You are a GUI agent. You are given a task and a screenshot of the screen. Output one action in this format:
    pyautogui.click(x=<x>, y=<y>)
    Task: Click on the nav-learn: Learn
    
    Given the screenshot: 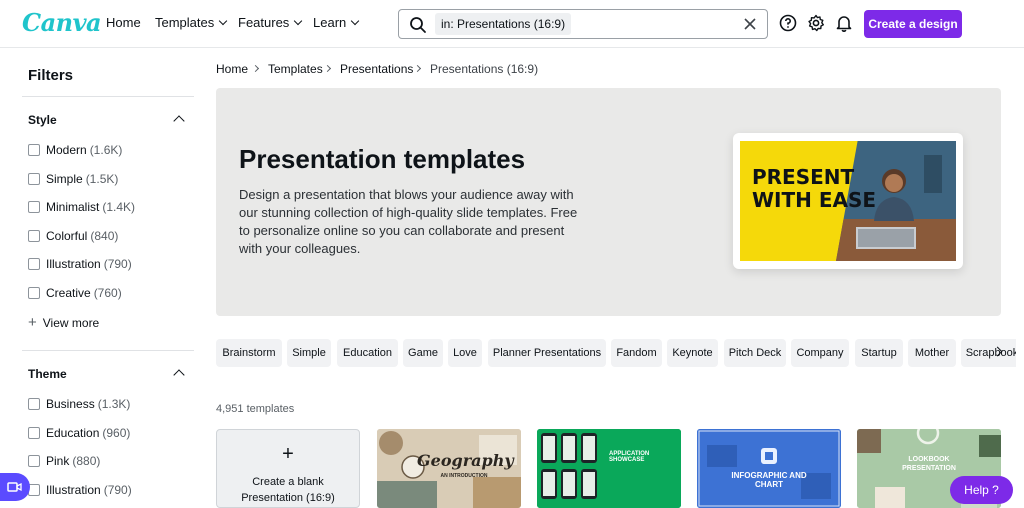 What is the action you would take?
    pyautogui.click(x=336, y=22)
    